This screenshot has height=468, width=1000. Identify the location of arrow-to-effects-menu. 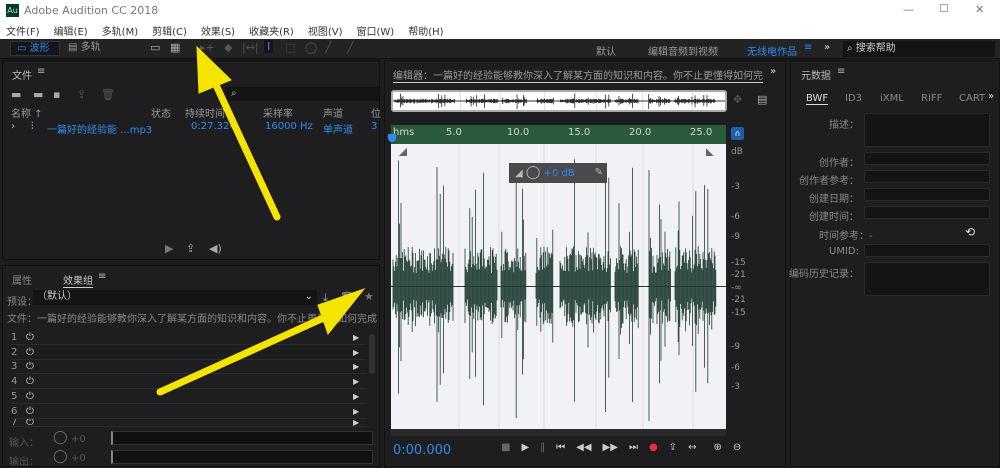
(246, 151).